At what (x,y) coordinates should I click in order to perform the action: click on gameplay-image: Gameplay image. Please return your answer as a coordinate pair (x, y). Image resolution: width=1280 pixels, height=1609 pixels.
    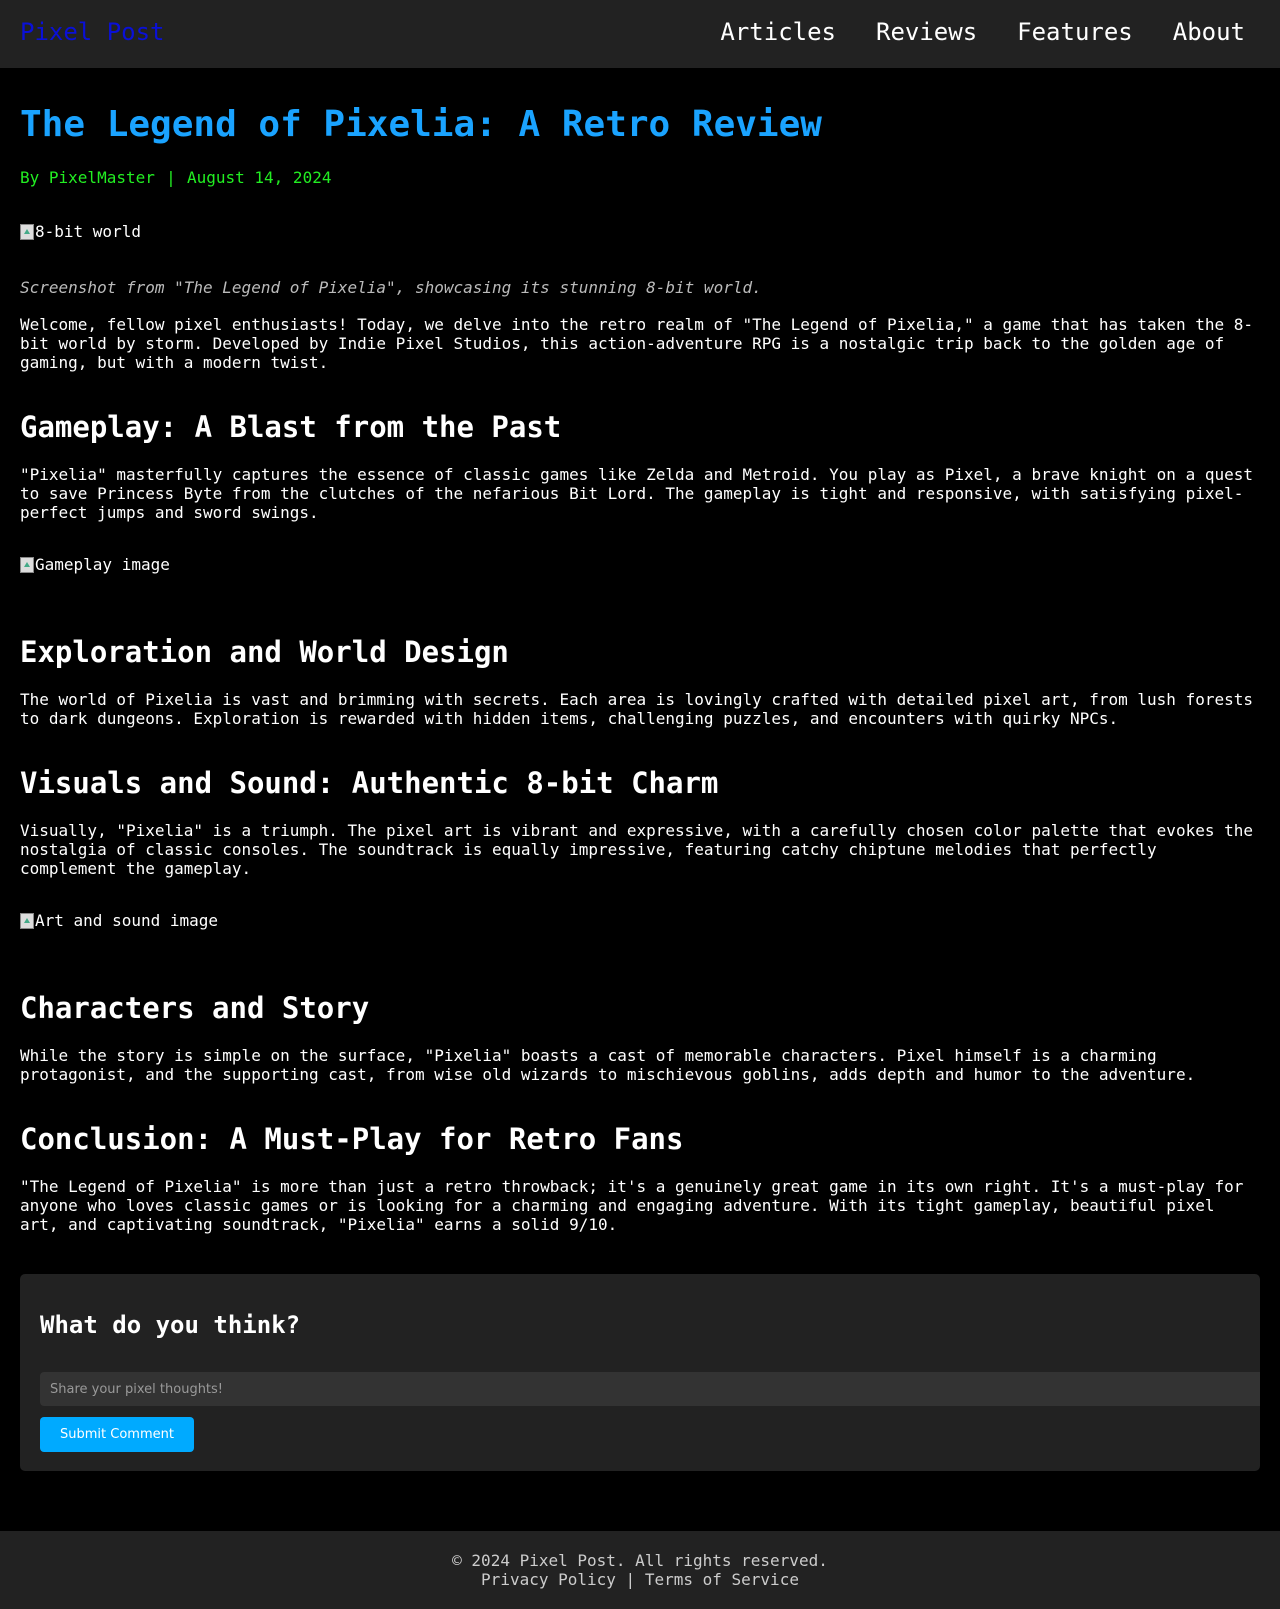
    Looking at the image, I should click on (95, 565).